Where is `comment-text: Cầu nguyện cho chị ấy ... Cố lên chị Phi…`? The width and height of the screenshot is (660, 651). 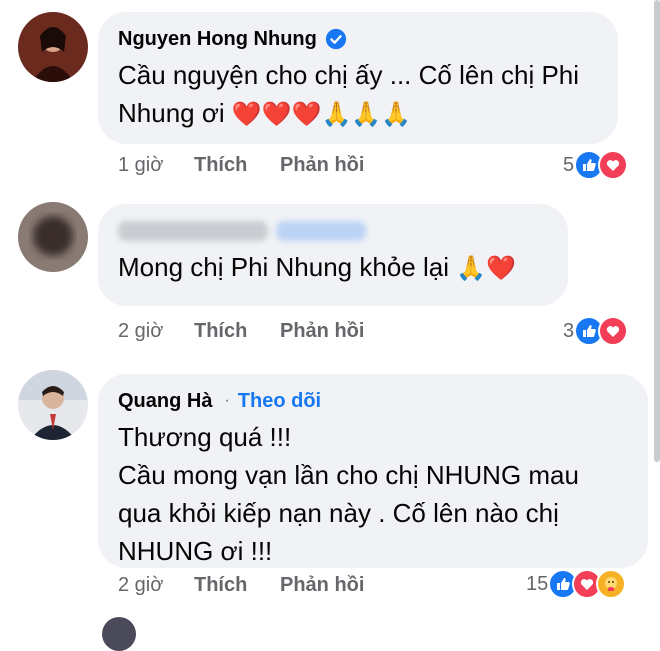 comment-text: Cầu nguyện cho chị ấy ... Cố lên chị Phi… is located at coordinates (349, 94).